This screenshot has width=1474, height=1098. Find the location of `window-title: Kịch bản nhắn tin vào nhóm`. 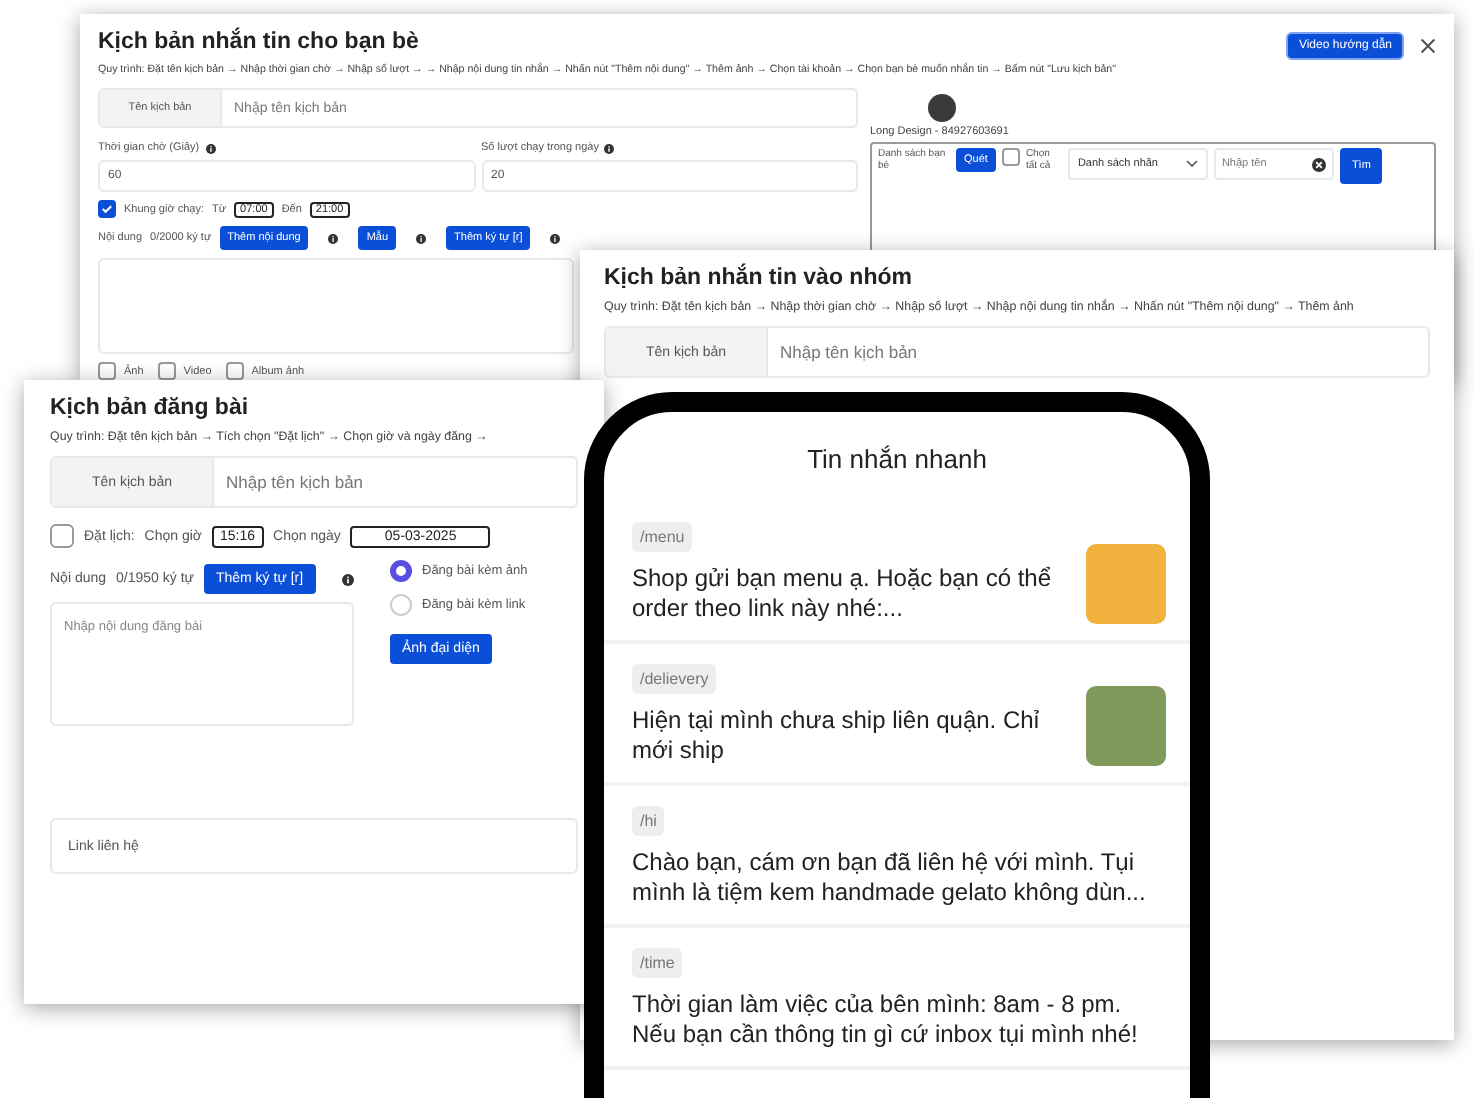

window-title: Kịch bản nhắn tin vào nhóm is located at coordinates (759, 278).